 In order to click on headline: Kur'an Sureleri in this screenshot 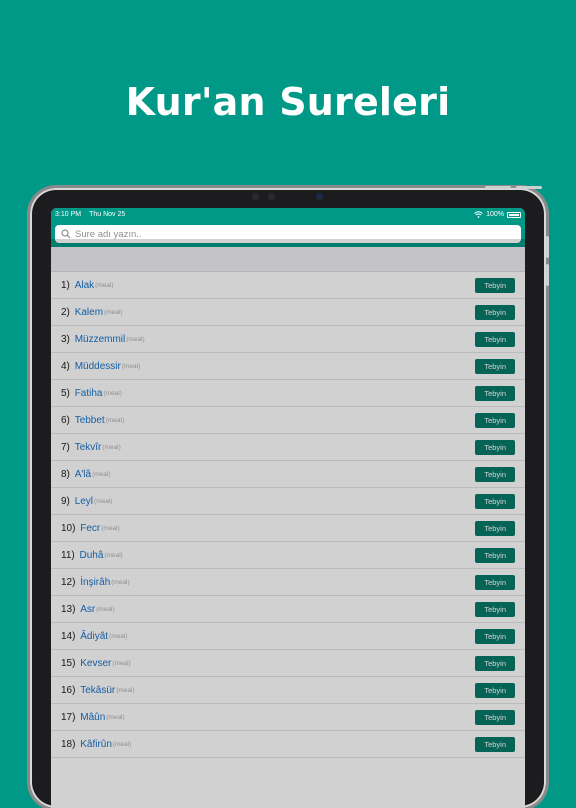, I will do `click(288, 102)`.